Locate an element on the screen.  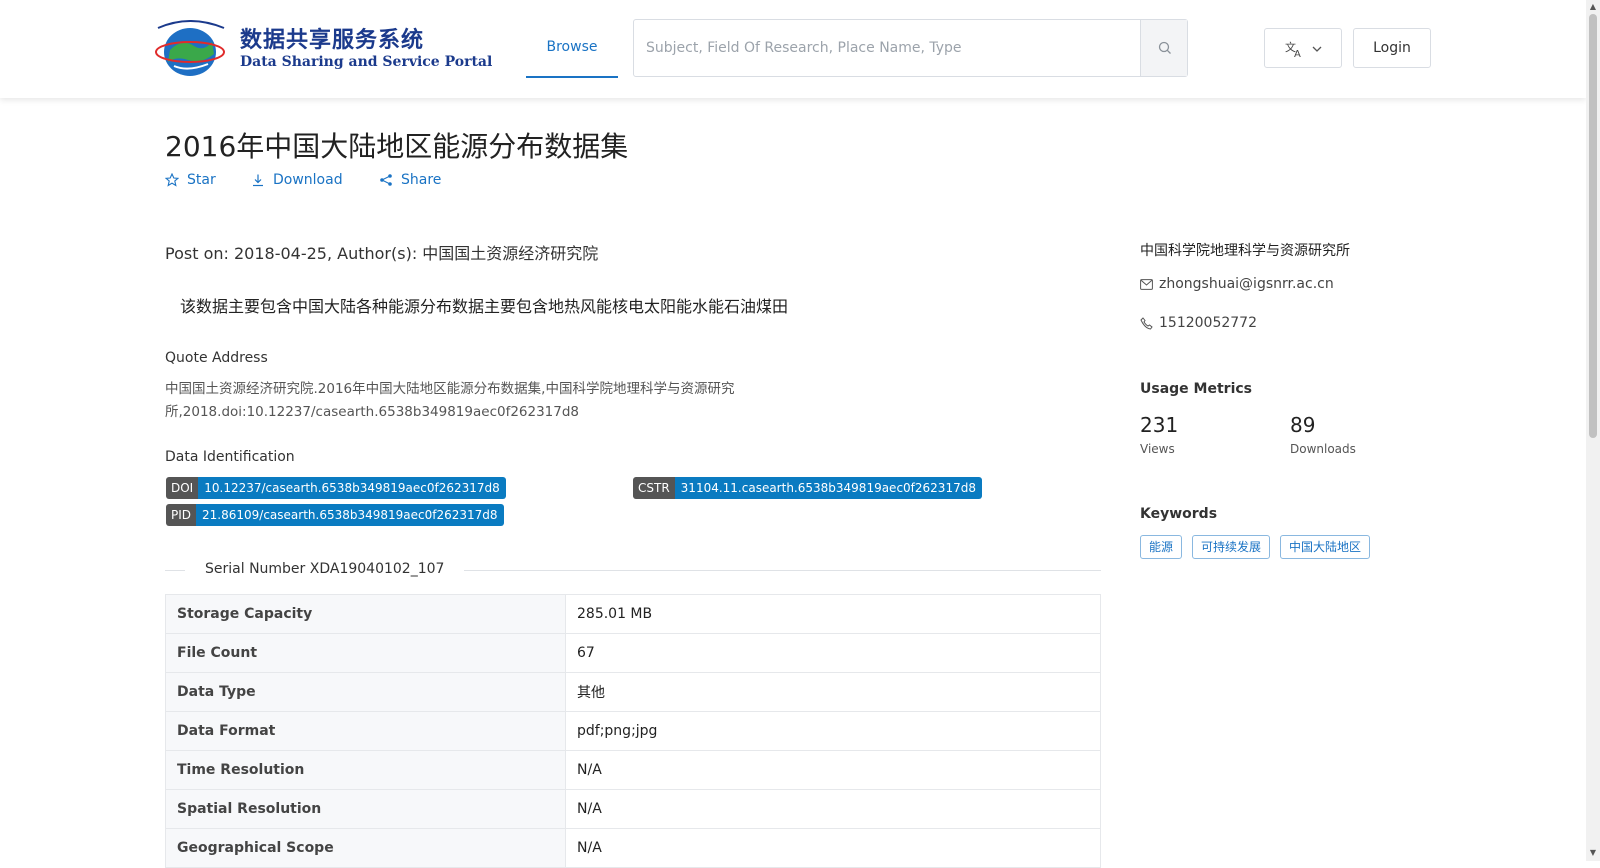
search-box is located at coordinates (910, 48).